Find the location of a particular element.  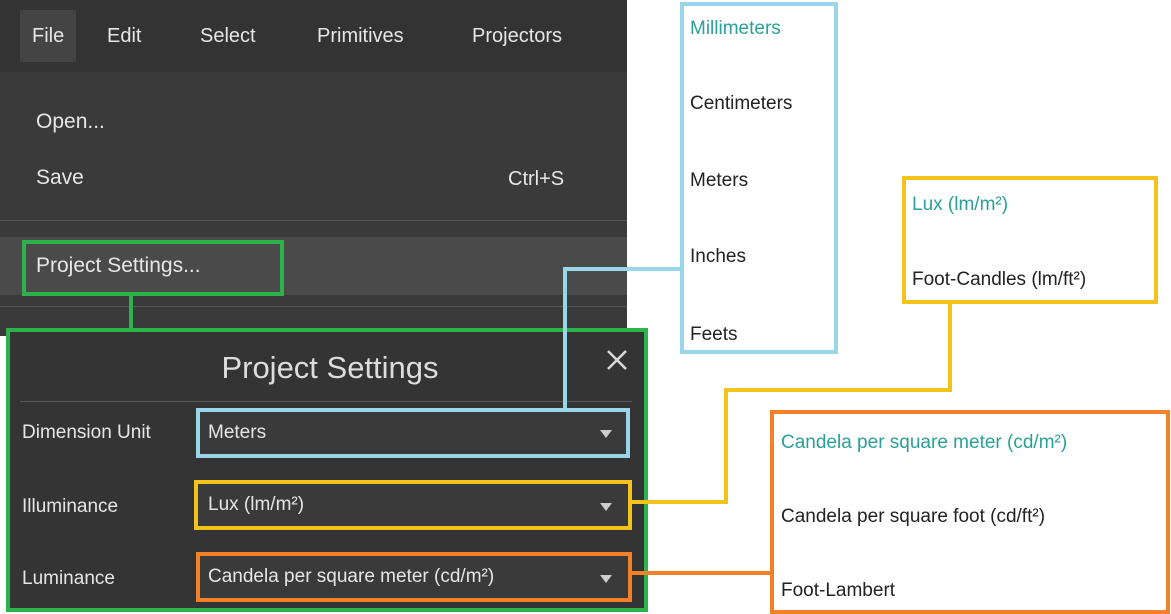

dimension-option-meters: Meters is located at coordinates (719, 181).